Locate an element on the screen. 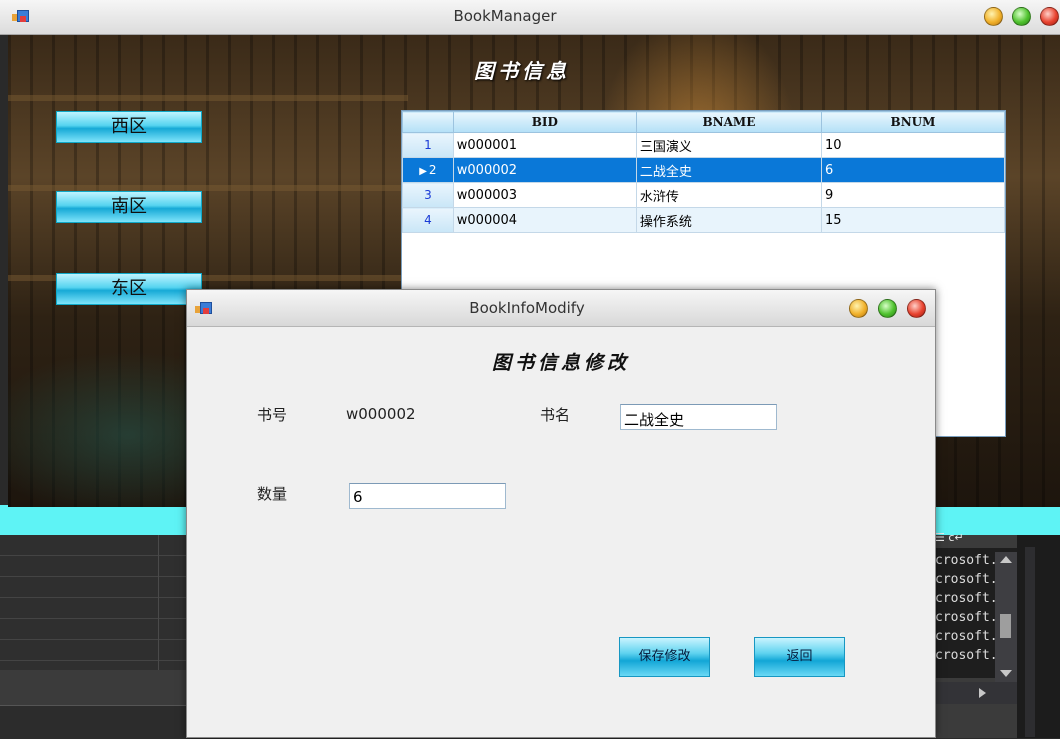 The width and height of the screenshot is (1060, 739). row-number: 2 is located at coordinates (432, 170).